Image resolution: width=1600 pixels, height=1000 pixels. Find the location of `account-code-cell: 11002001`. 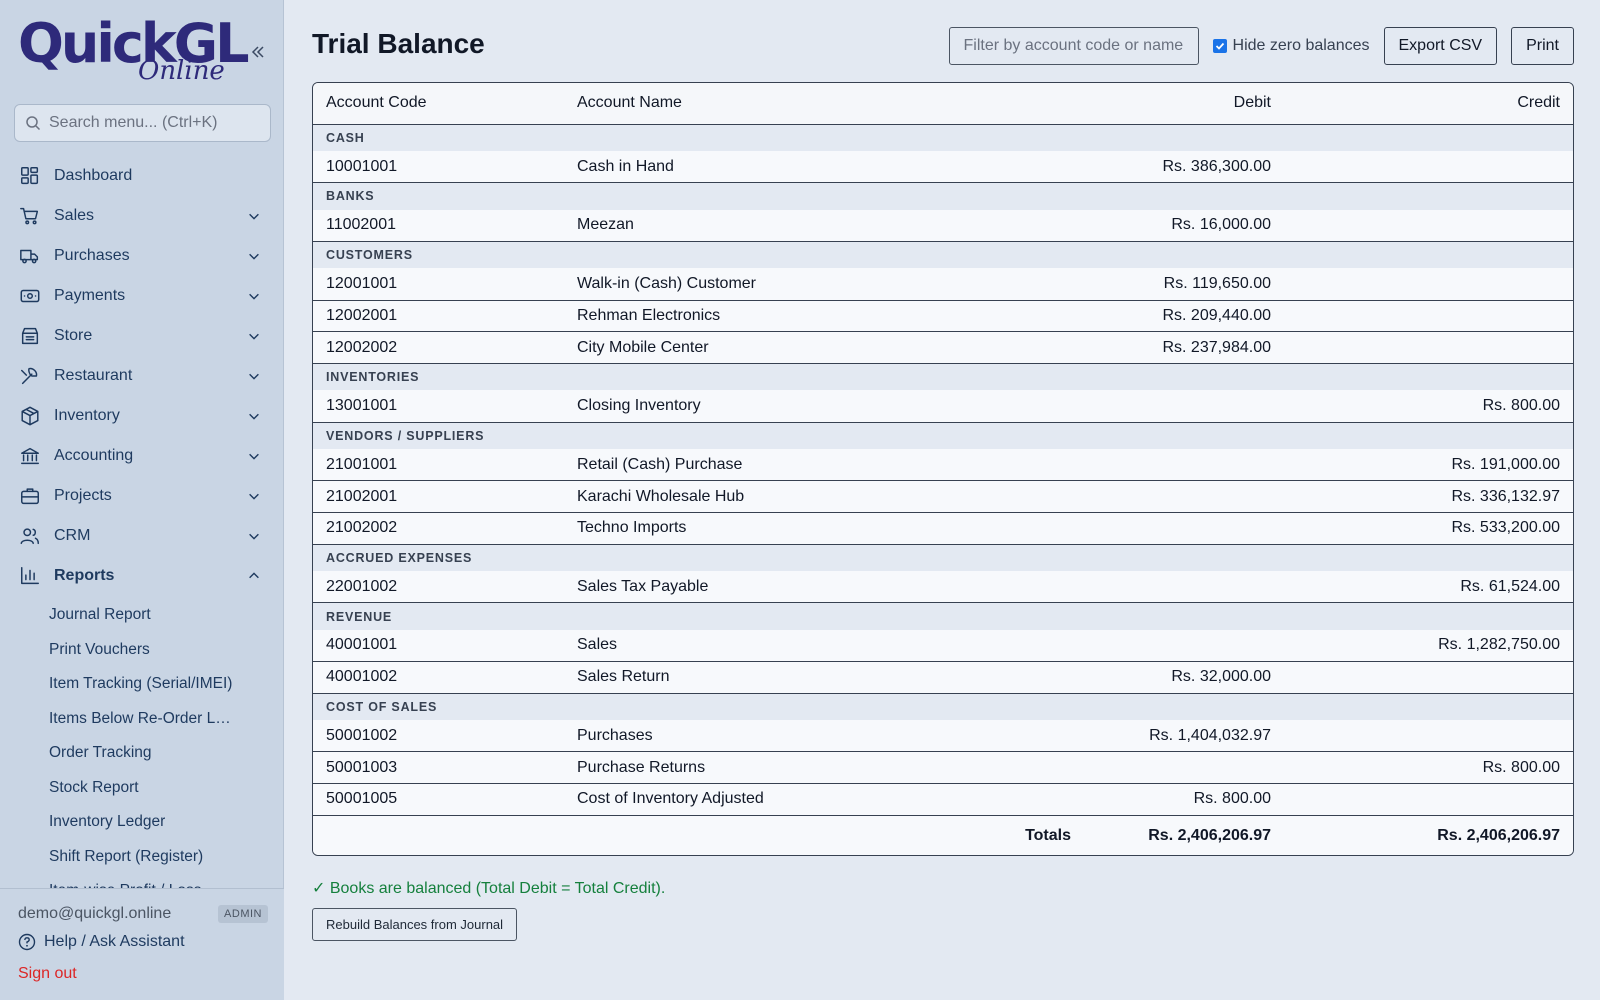

account-code-cell: 11002001 is located at coordinates (438, 225).